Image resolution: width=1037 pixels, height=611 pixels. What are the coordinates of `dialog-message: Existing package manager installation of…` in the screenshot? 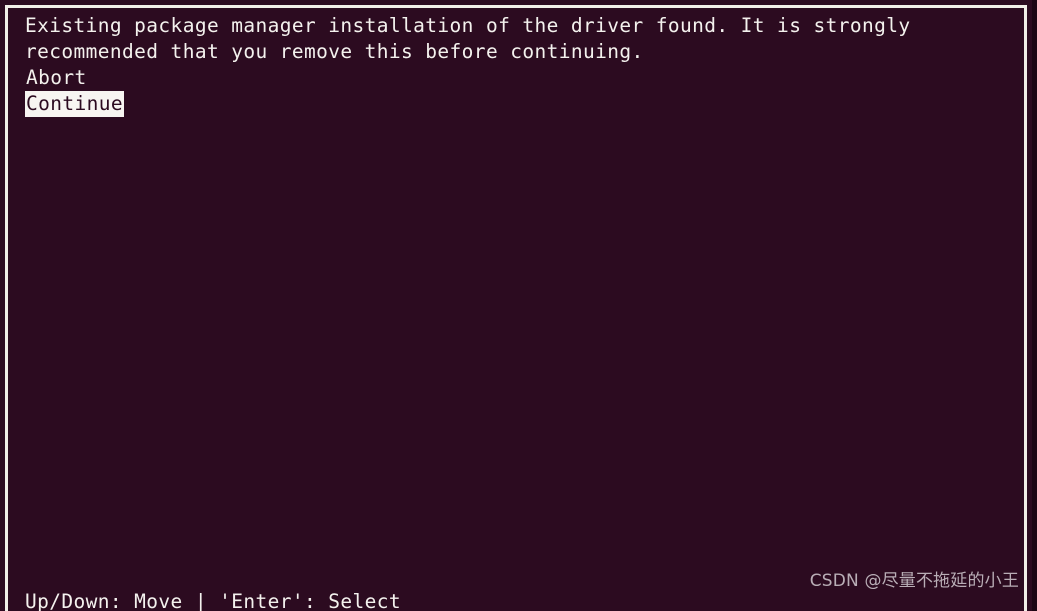 It's located at (518, 39).